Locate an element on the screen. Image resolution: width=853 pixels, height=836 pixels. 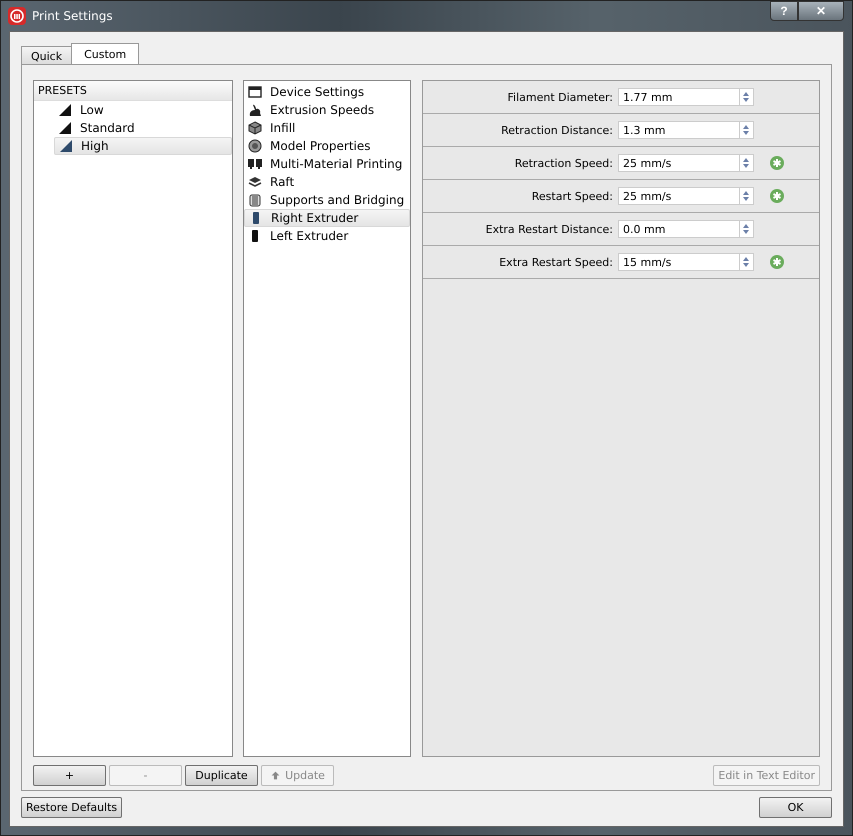
preset-item: Standard is located at coordinates (143, 128).